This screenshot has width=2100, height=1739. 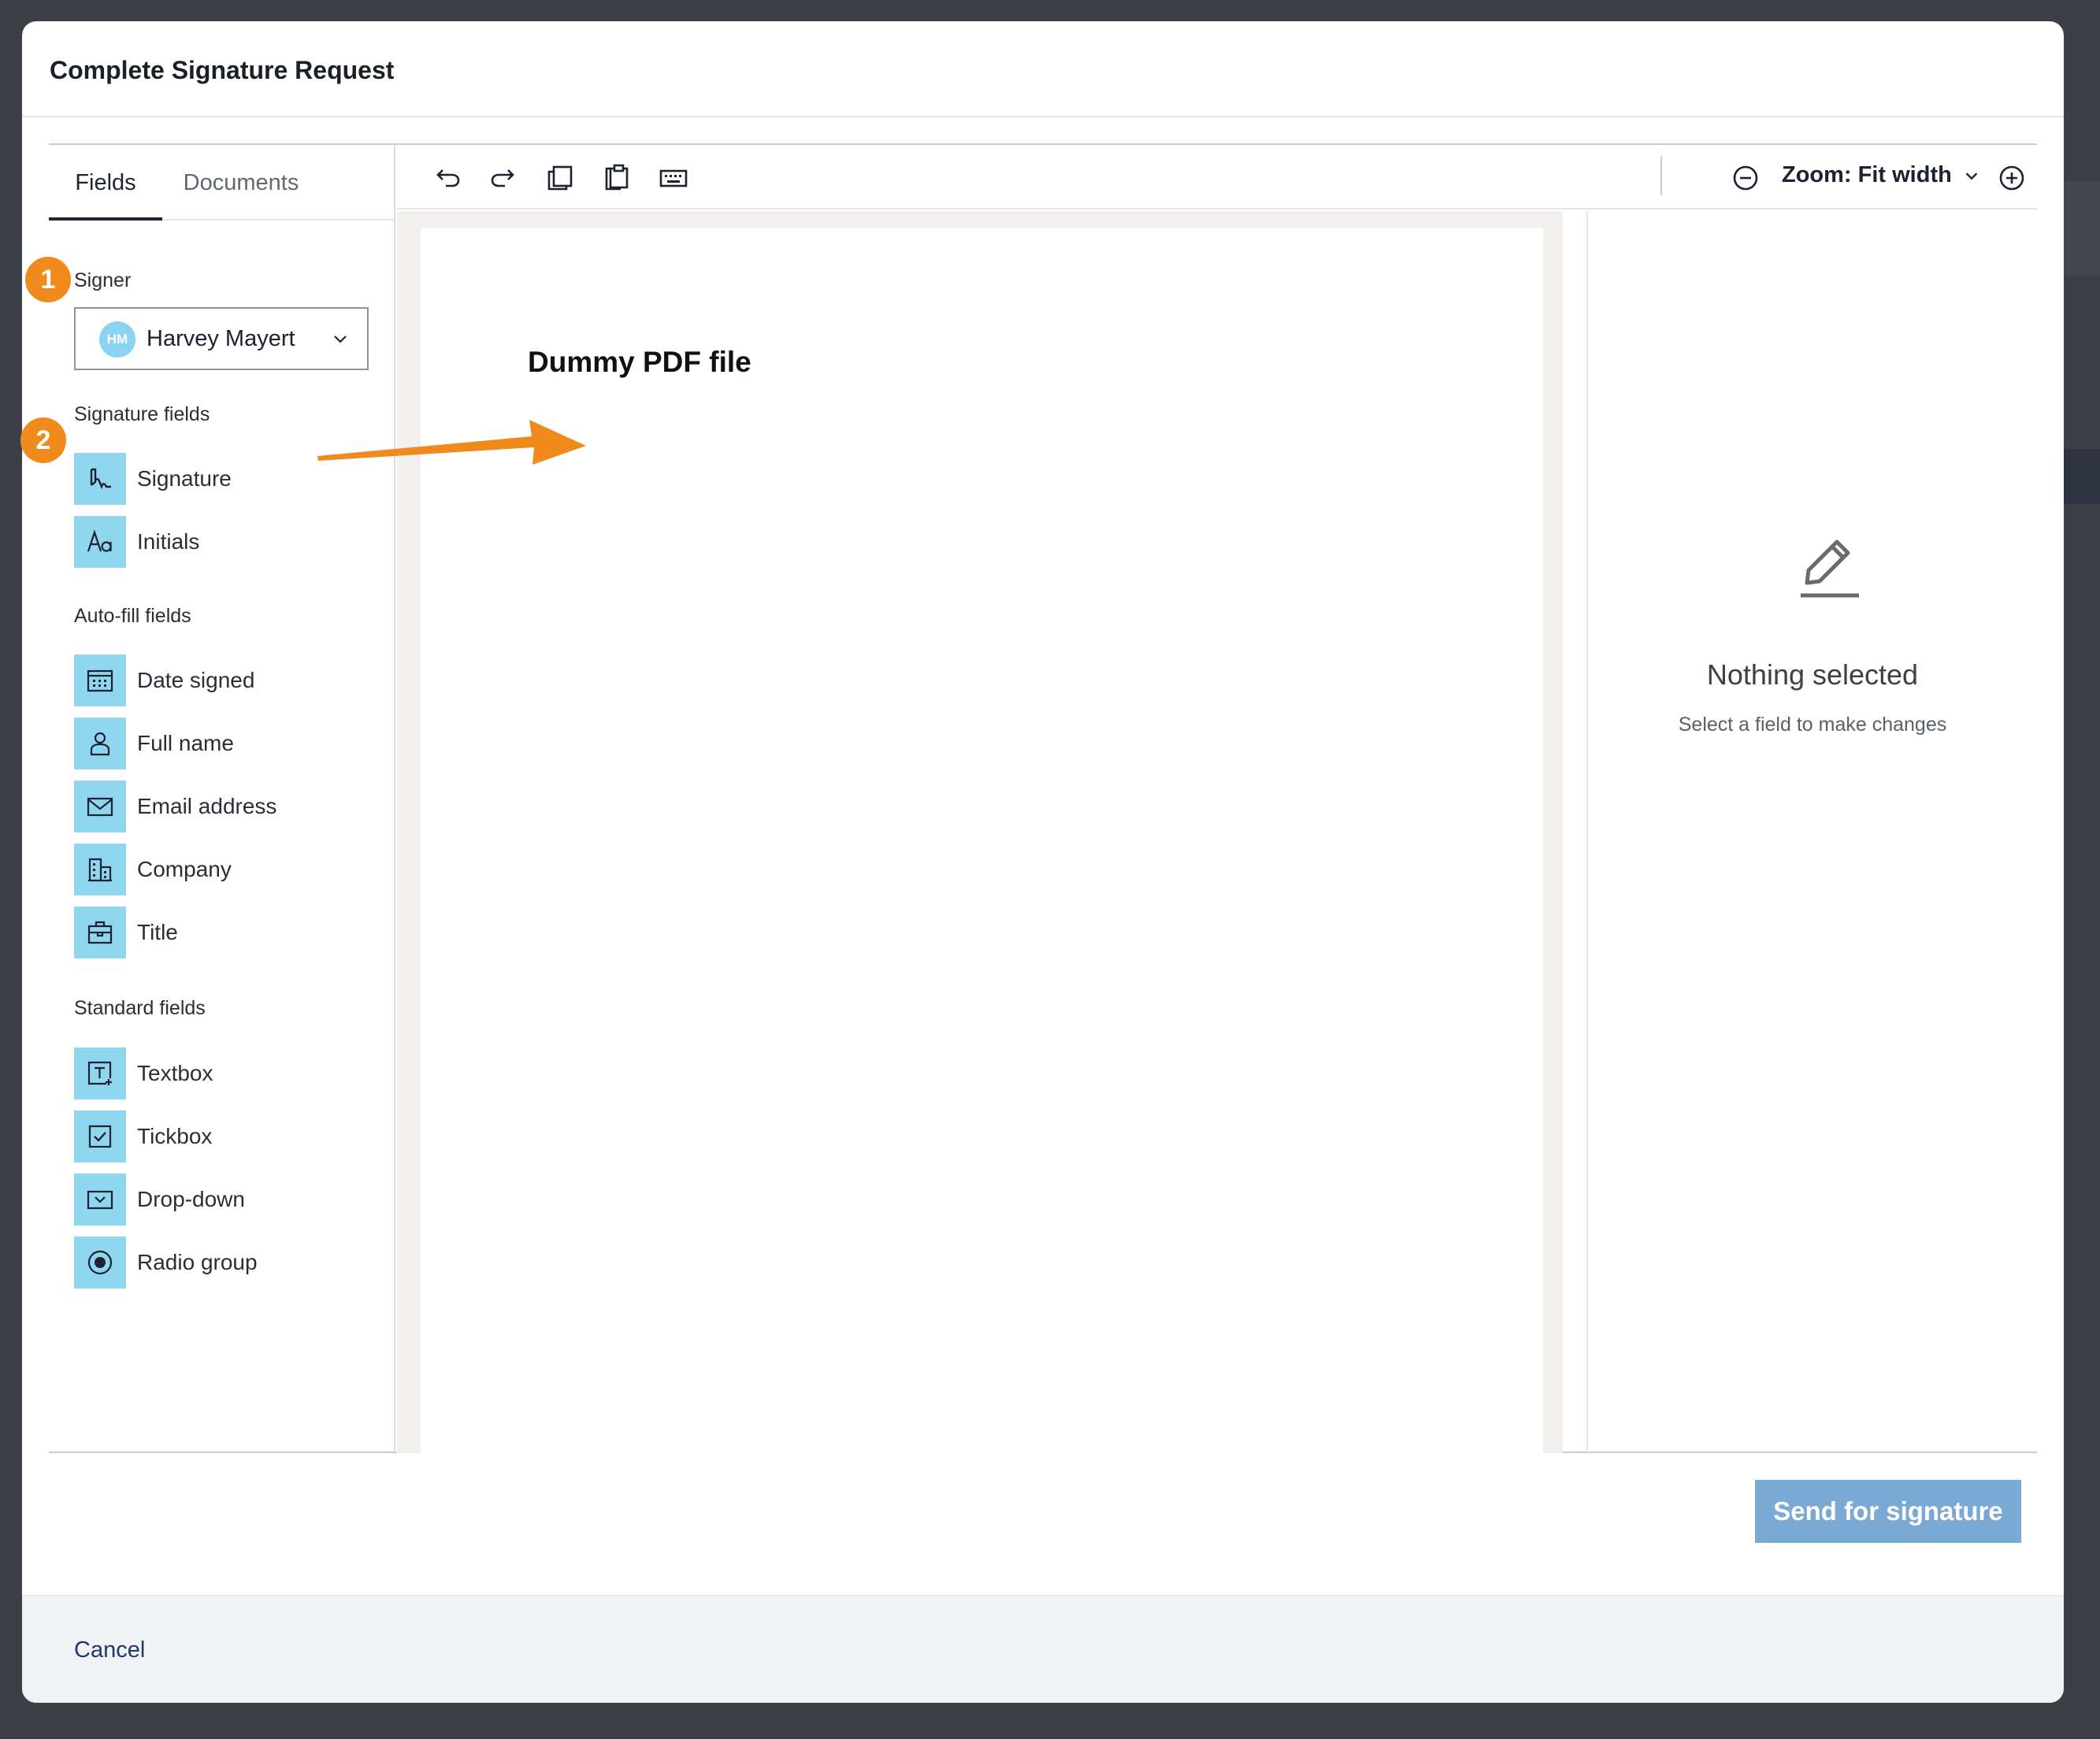 I want to click on undo-icon, so click(x=448, y=178).